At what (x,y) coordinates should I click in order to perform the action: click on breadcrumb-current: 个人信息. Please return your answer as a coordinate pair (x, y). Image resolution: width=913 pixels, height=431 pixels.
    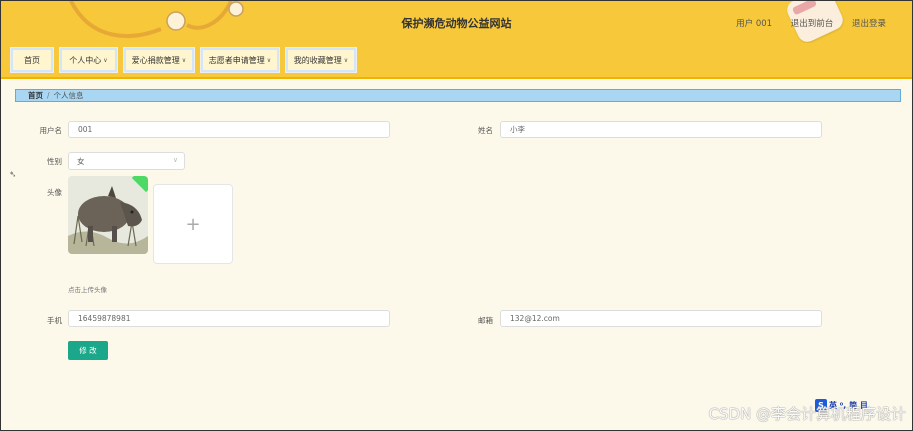
    Looking at the image, I should click on (68, 95).